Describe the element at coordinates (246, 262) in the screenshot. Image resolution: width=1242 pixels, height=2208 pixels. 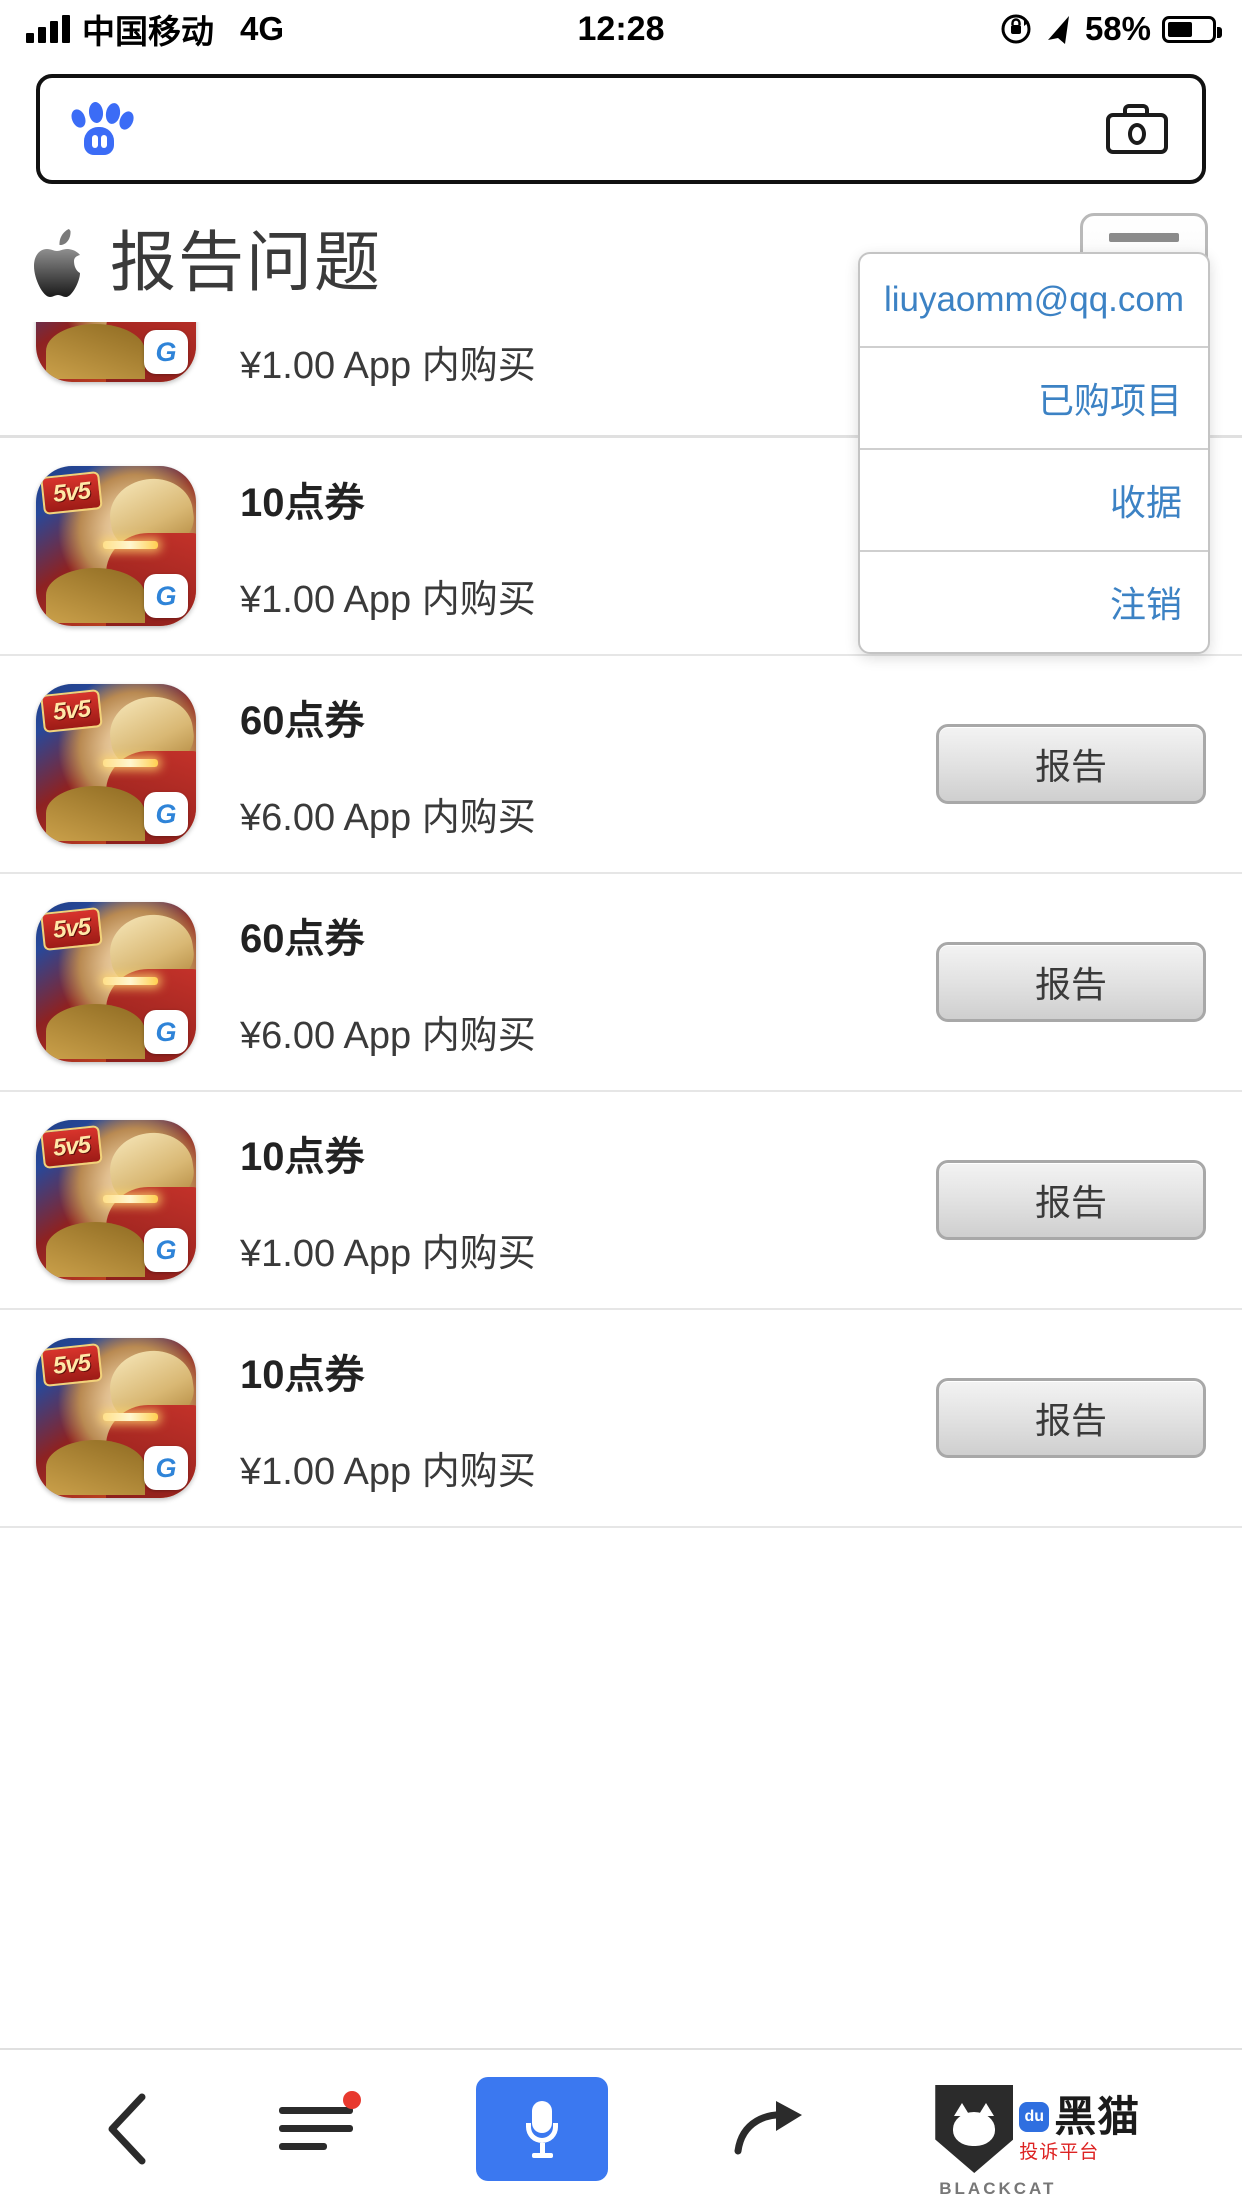
I see `page-title: 报告问题` at that location.